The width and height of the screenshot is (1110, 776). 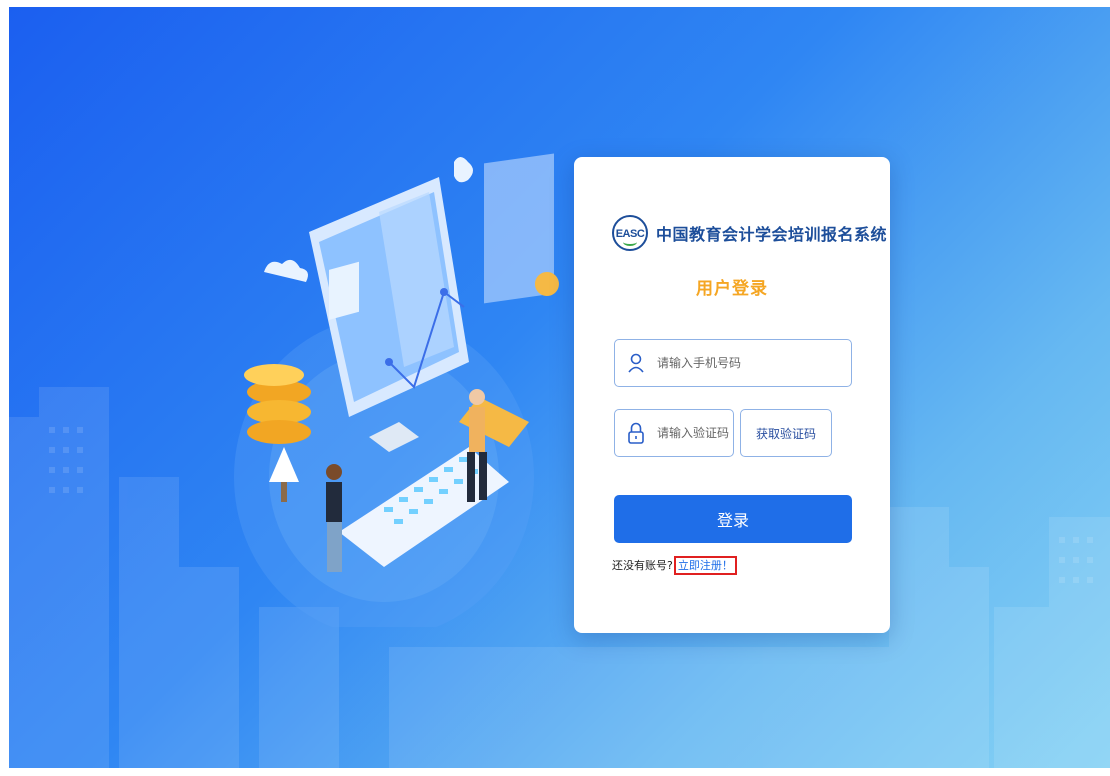 What do you see at coordinates (705, 565) in the screenshot?
I see `register-link: 立即注册！` at bounding box center [705, 565].